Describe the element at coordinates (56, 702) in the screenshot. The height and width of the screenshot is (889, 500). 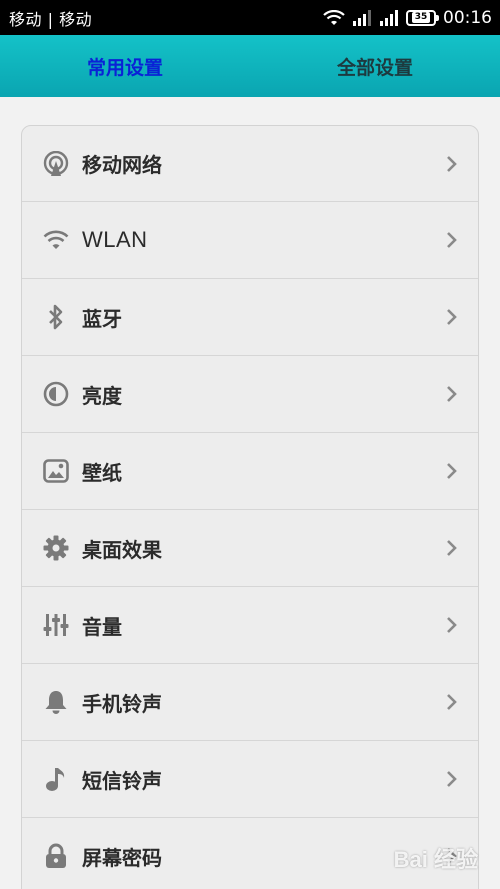
I see `bell-icon` at that location.